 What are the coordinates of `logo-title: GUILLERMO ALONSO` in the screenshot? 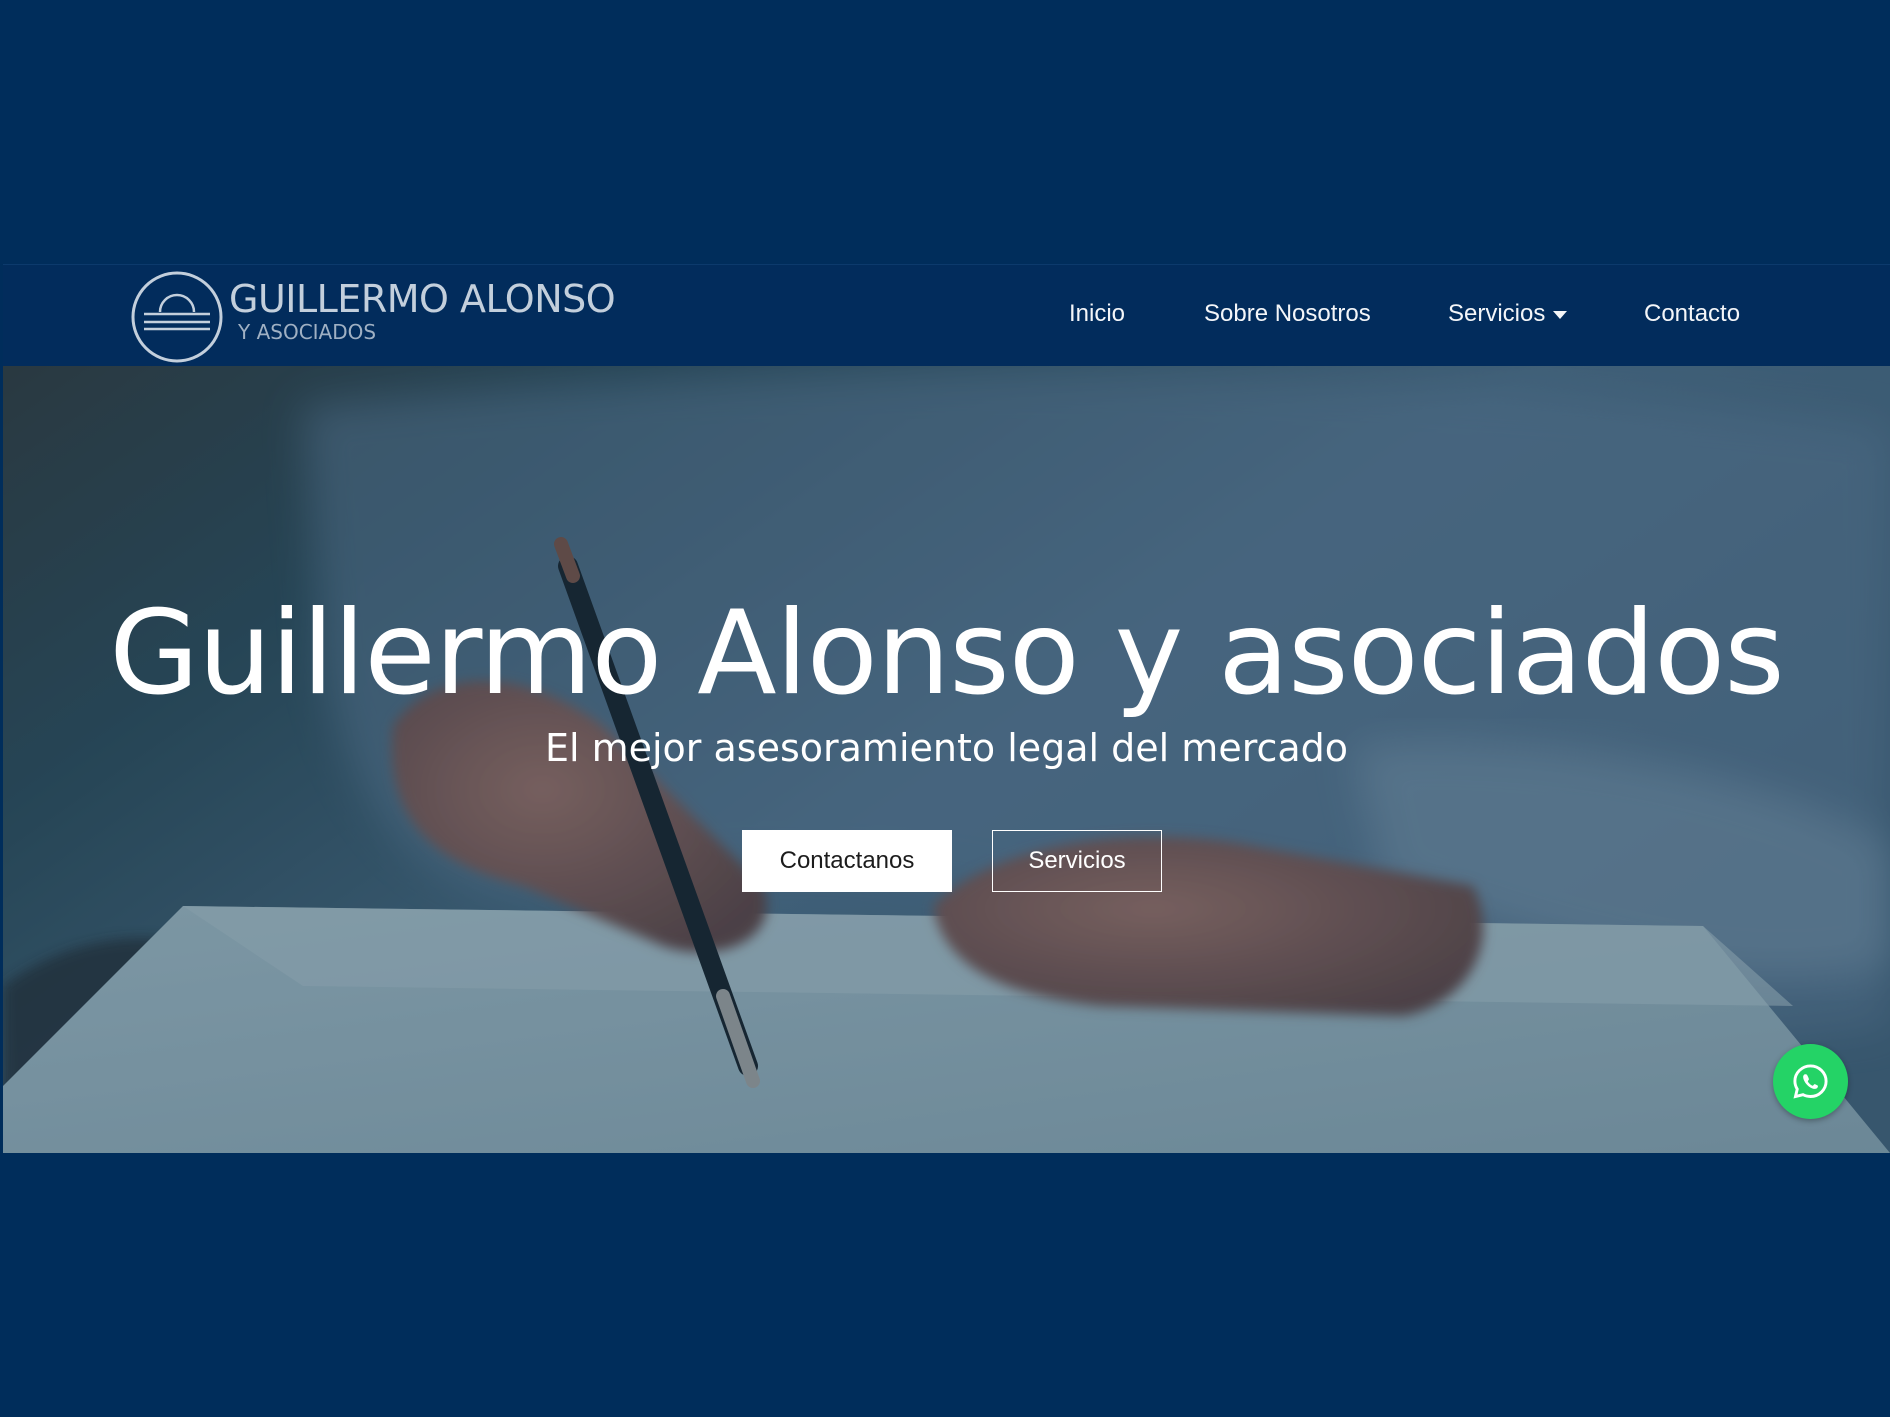 It's located at (422, 299).